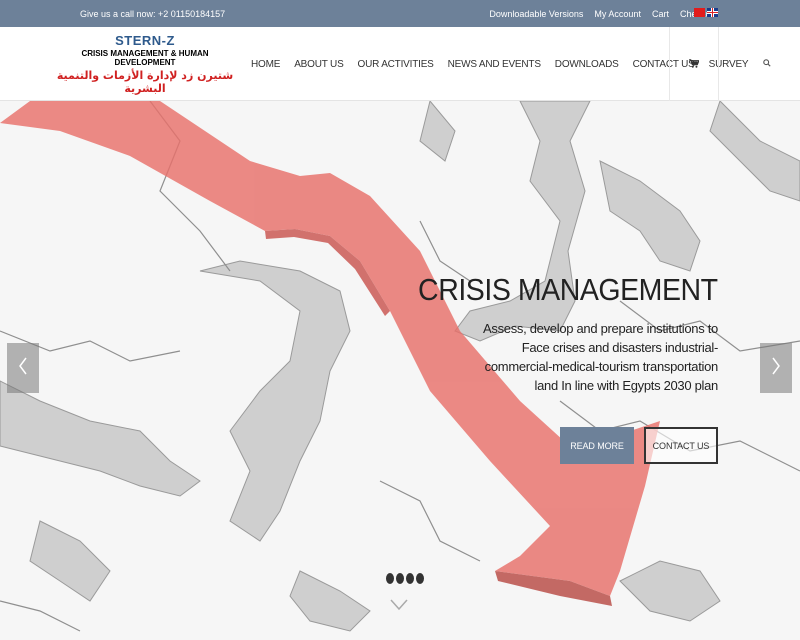 The width and height of the screenshot is (800, 640). I want to click on nav-home: HOME, so click(265, 64).